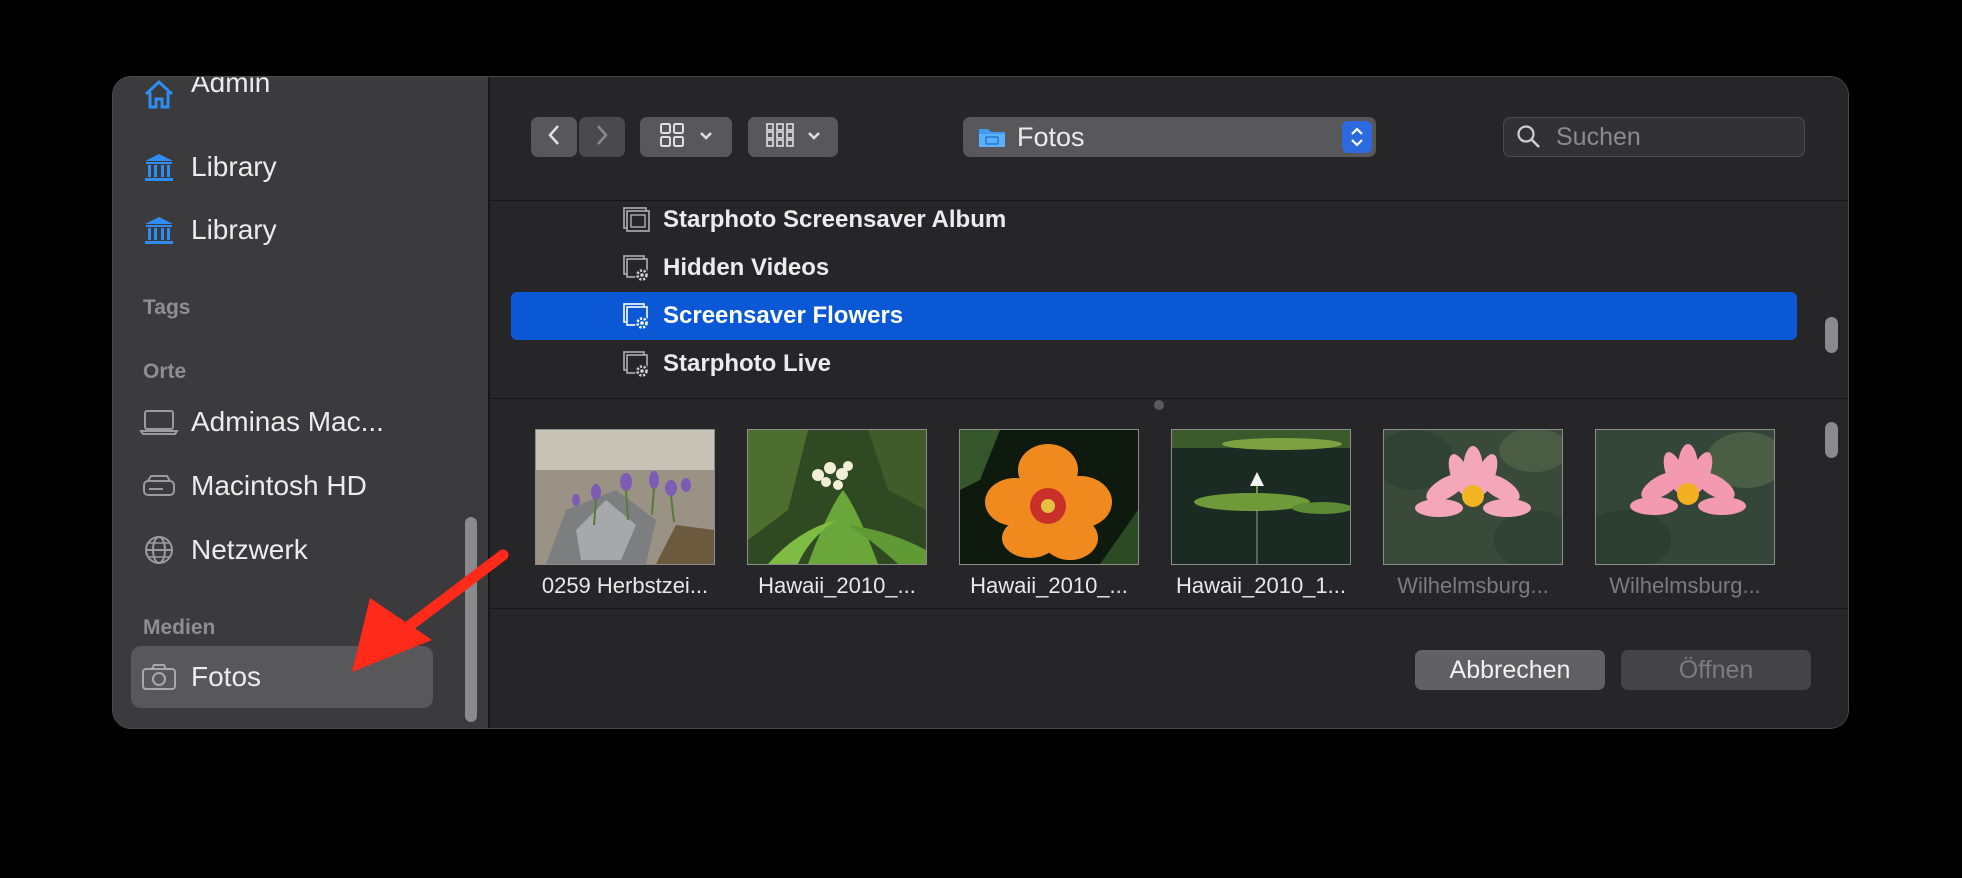  What do you see at coordinates (1159, 405) in the screenshot?
I see `split-handle` at bounding box center [1159, 405].